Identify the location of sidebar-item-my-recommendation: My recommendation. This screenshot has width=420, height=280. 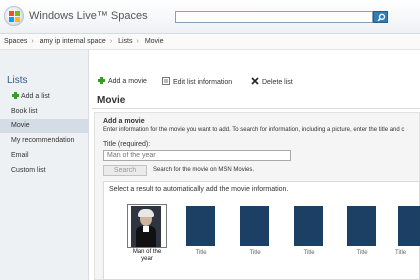
(44, 141).